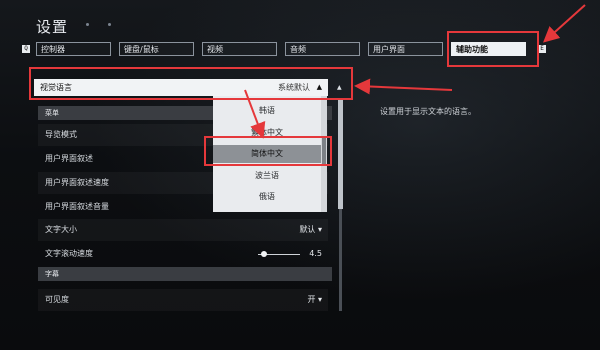 The image size is (600, 350). What do you see at coordinates (564, 23) in the screenshot?
I see `annotation-arrow-to-tab` at bounding box center [564, 23].